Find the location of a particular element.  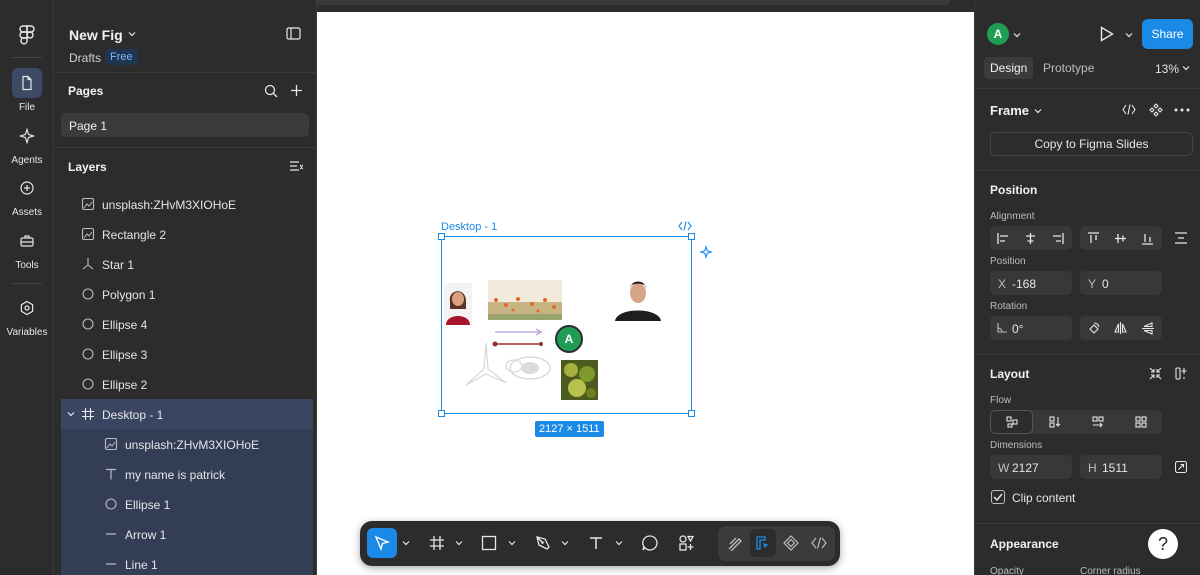

zoom-level: 13% is located at coordinates (1167, 69).